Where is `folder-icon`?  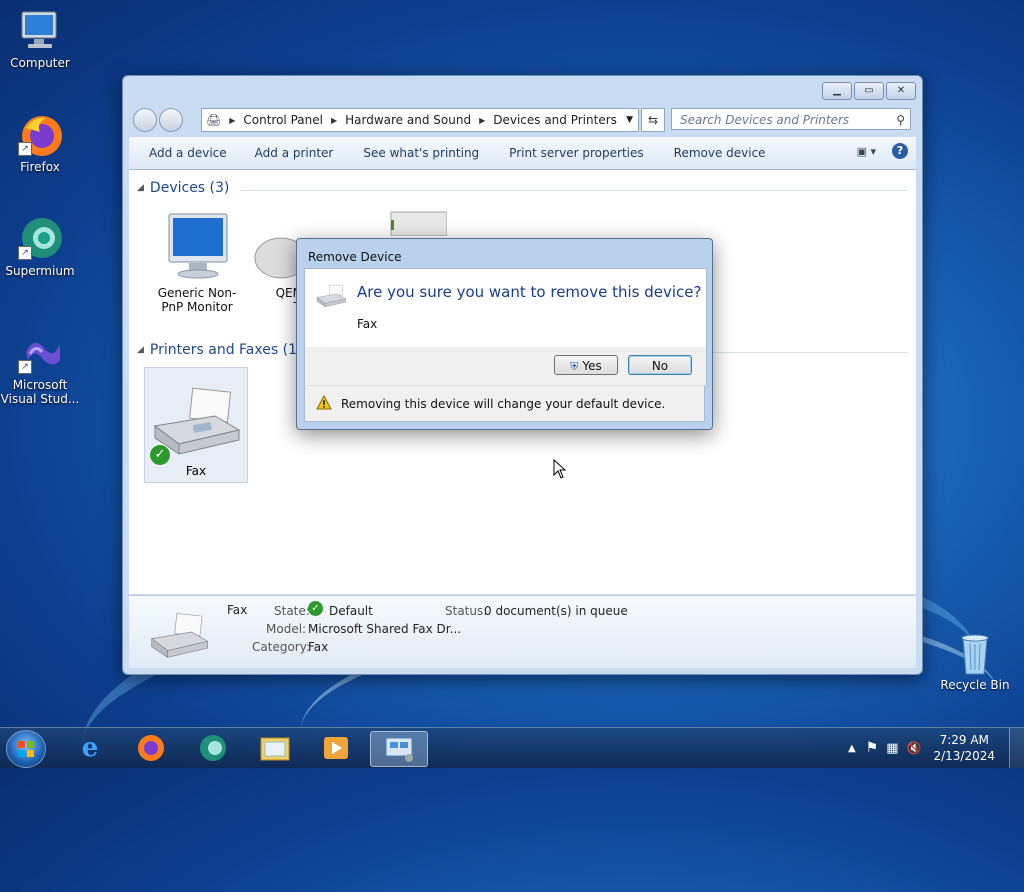 folder-icon is located at coordinates (275, 749).